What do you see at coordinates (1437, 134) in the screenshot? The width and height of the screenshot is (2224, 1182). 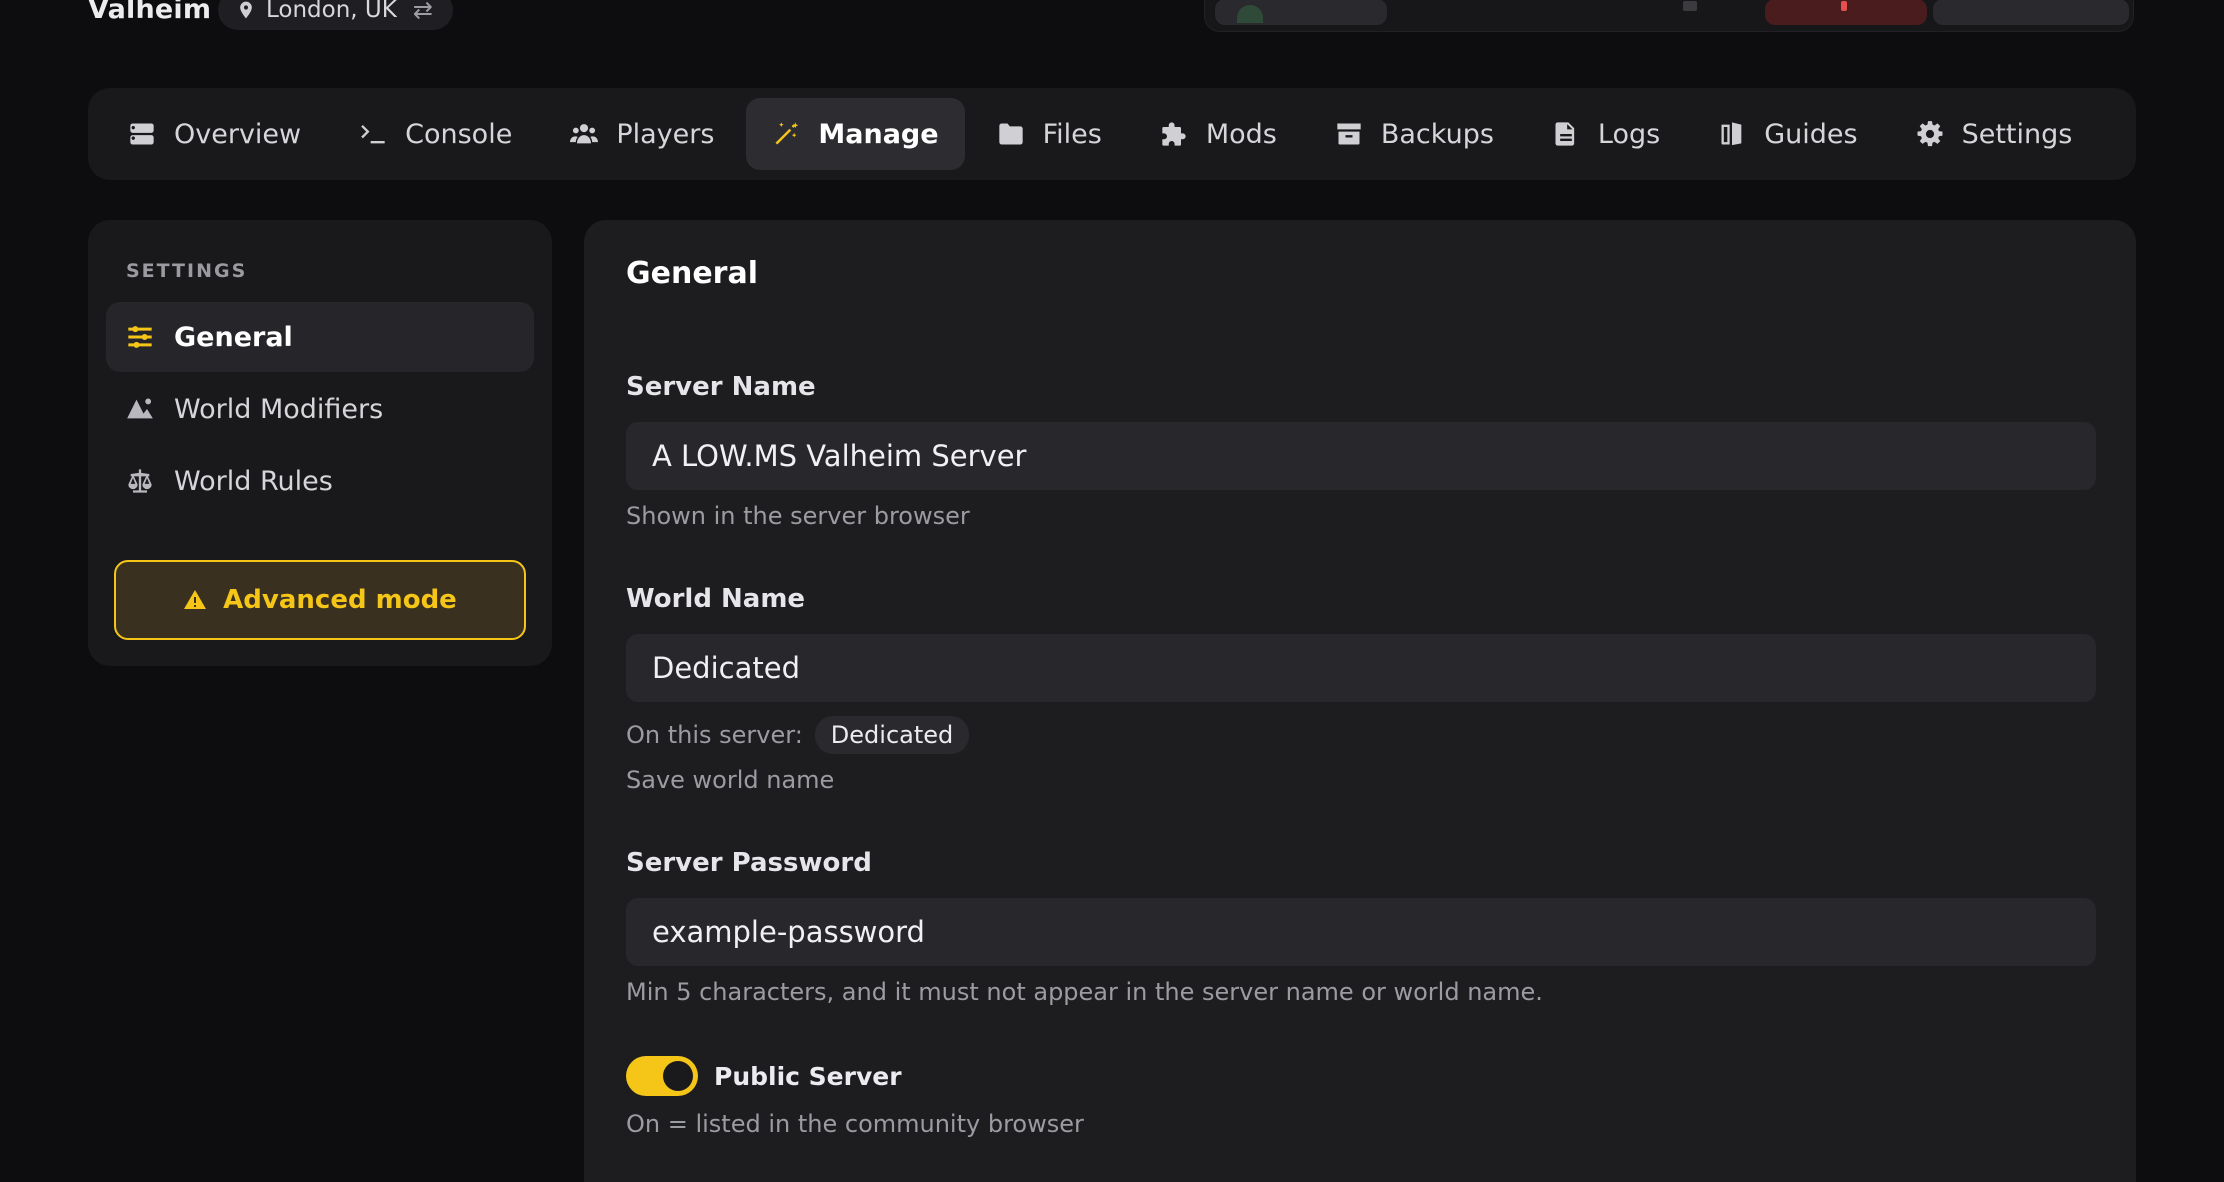 I see `tab-label: Backups` at bounding box center [1437, 134].